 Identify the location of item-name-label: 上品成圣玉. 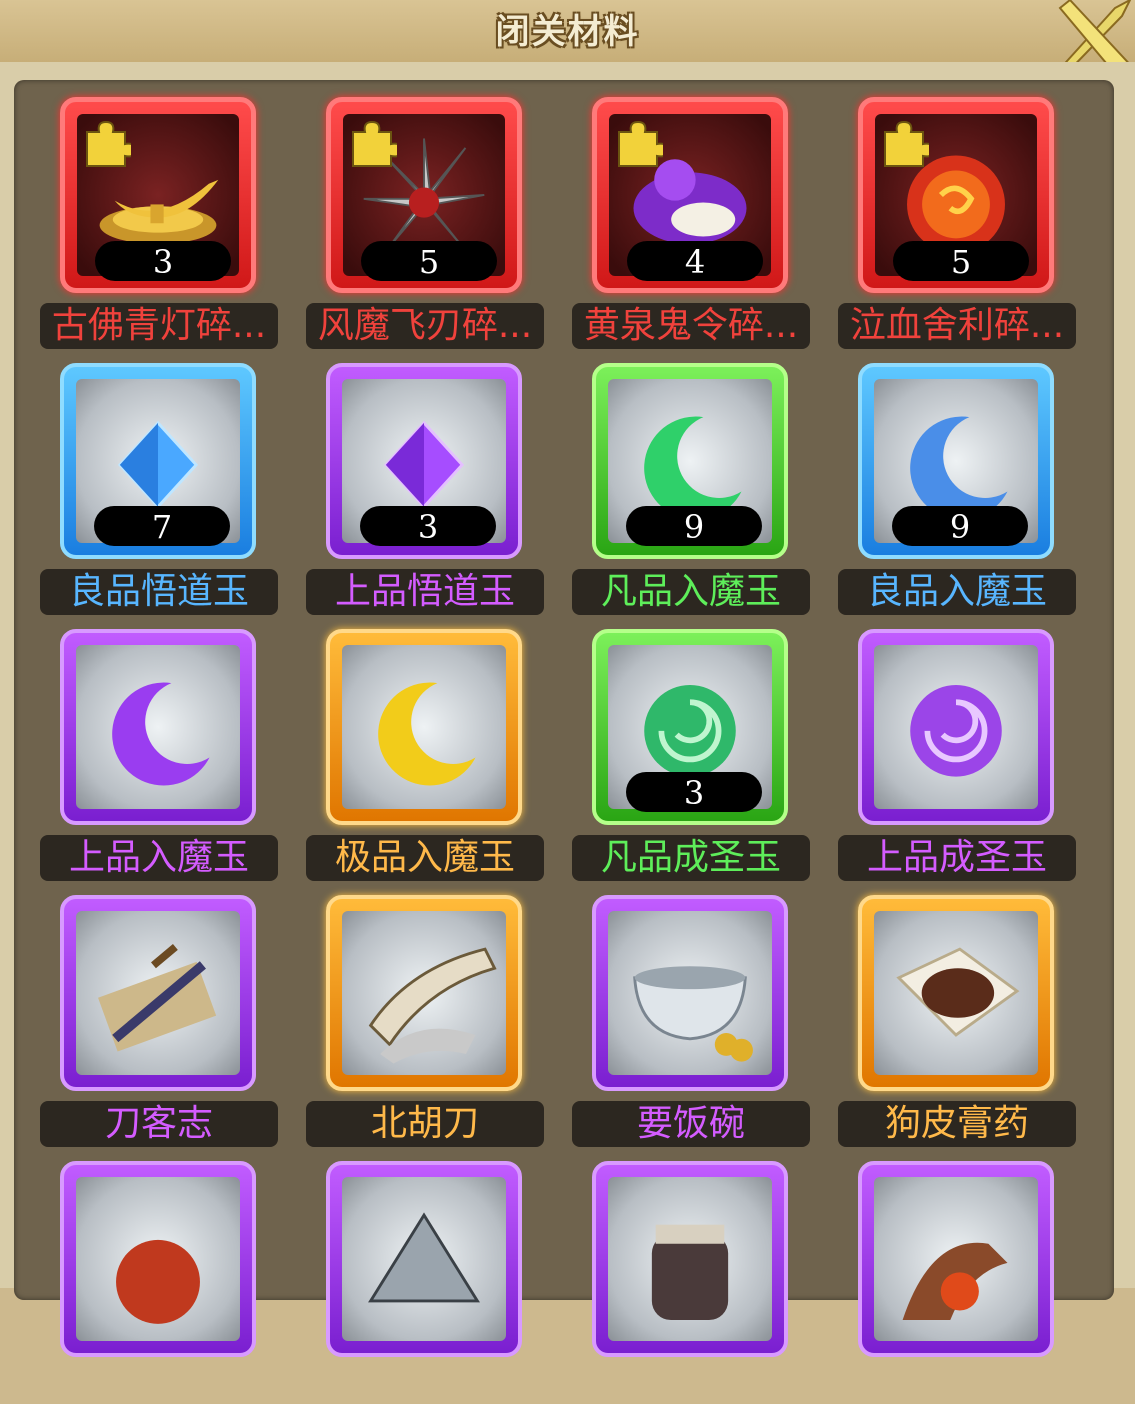
(957, 858).